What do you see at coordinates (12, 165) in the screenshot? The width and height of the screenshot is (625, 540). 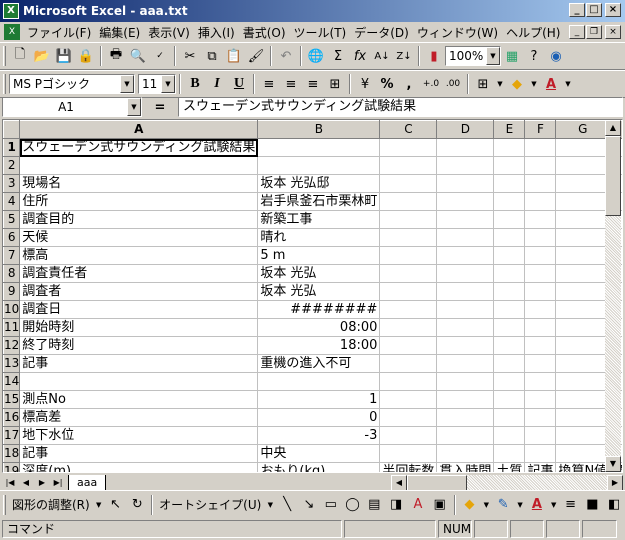 I see `row-header: 2` at bounding box center [12, 165].